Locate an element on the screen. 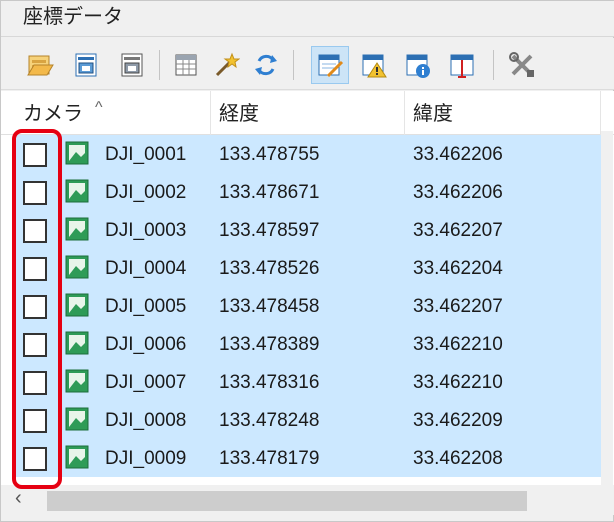 This screenshot has width=614, height=522. refresh-icon is located at coordinates (266, 65).